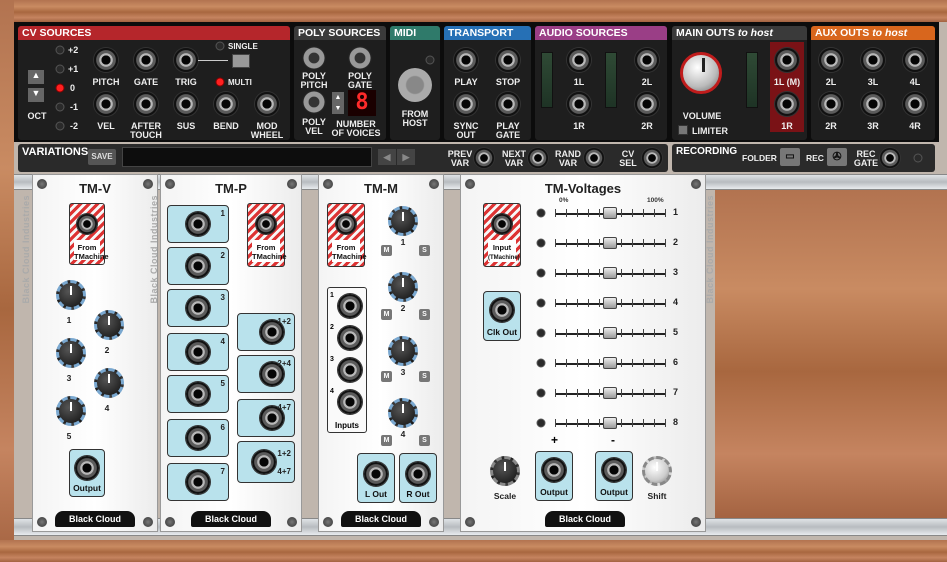  What do you see at coordinates (831, 60) in the screenshot?
I see `aux-2l-jack` at bounding box center [831, 60].